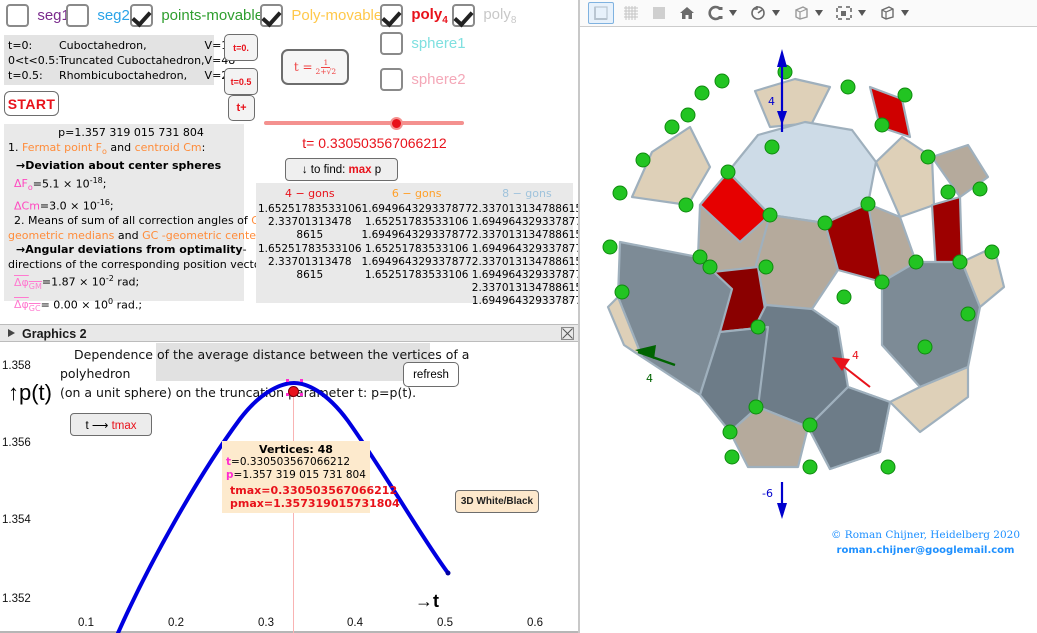  Describe the element at coordinates (315, 67) in the screenshot. I see `t-formula-button: t = 1 2+√2` at that location.